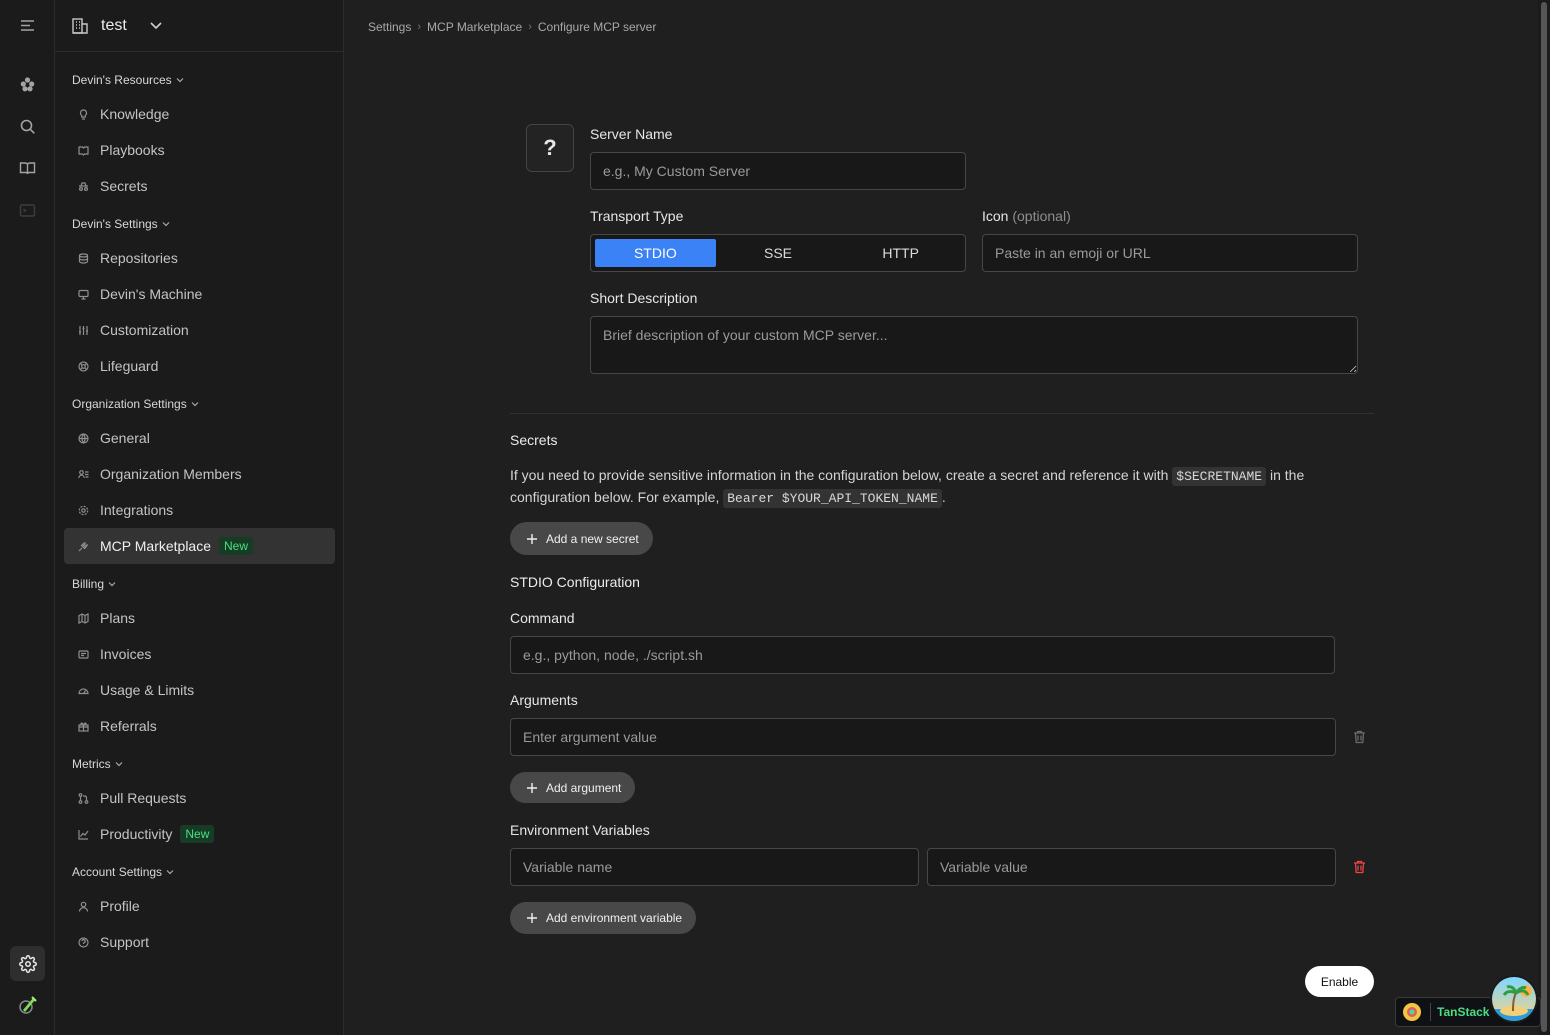 This screenshot has height=1035, width=1550. Describe the element at coordinates (80, 26) in the screenshot. I see `building-icon` at that location.